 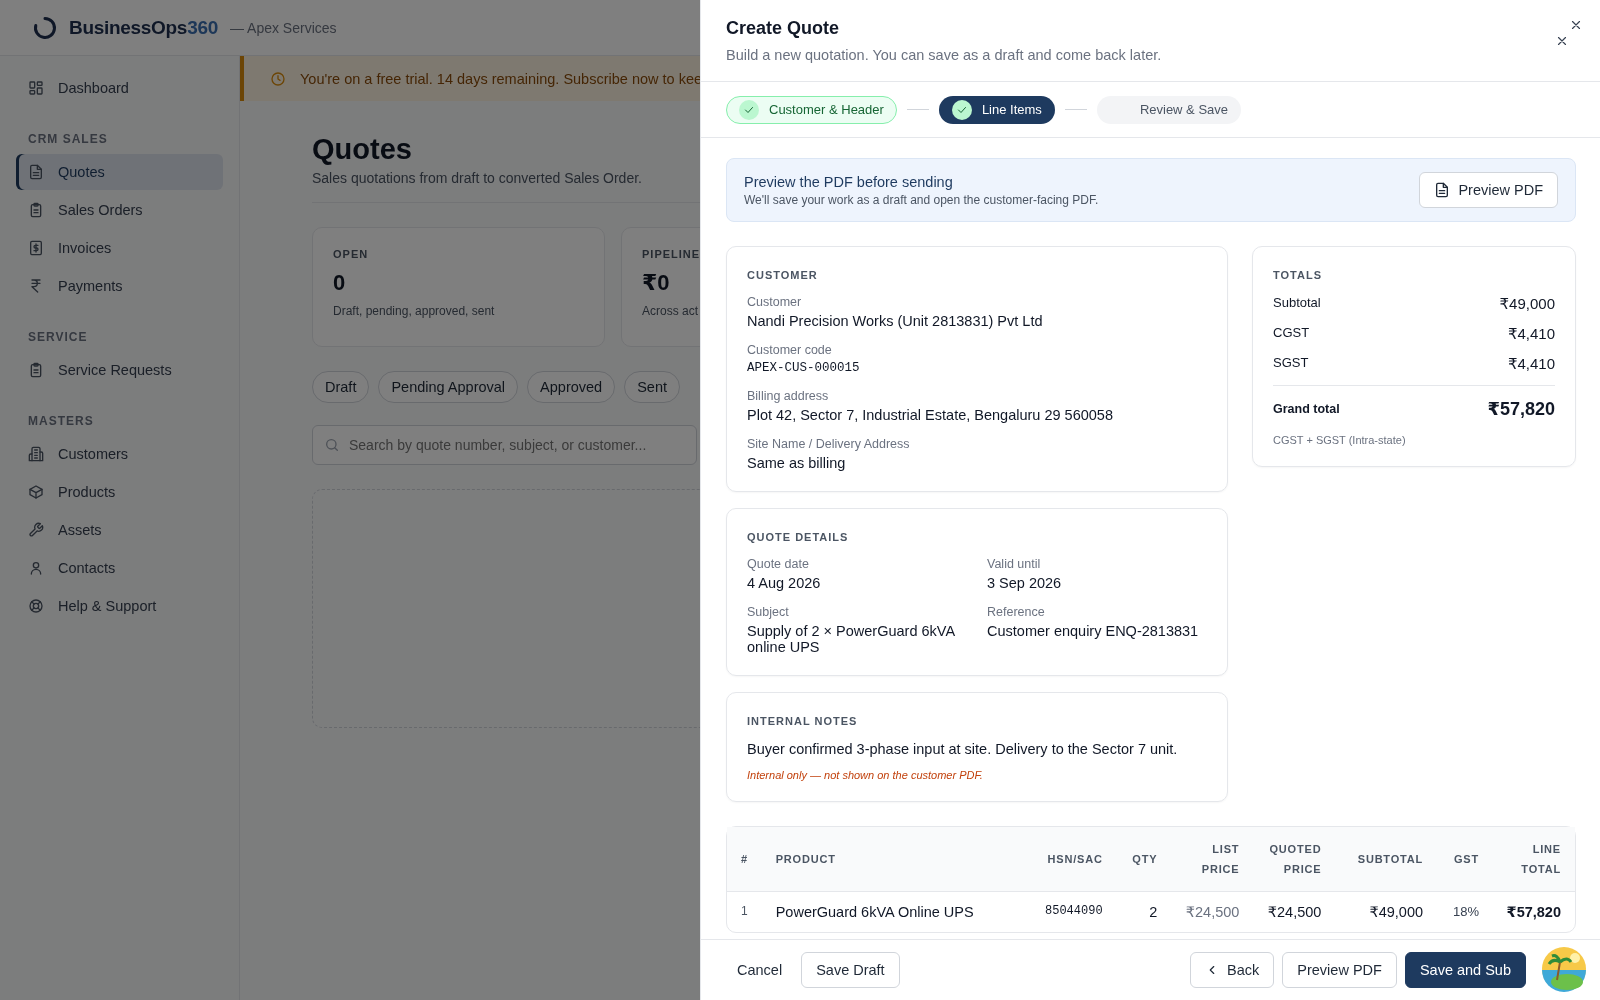 I want to click on total-label: CGST, so click(x=1291, y=333).